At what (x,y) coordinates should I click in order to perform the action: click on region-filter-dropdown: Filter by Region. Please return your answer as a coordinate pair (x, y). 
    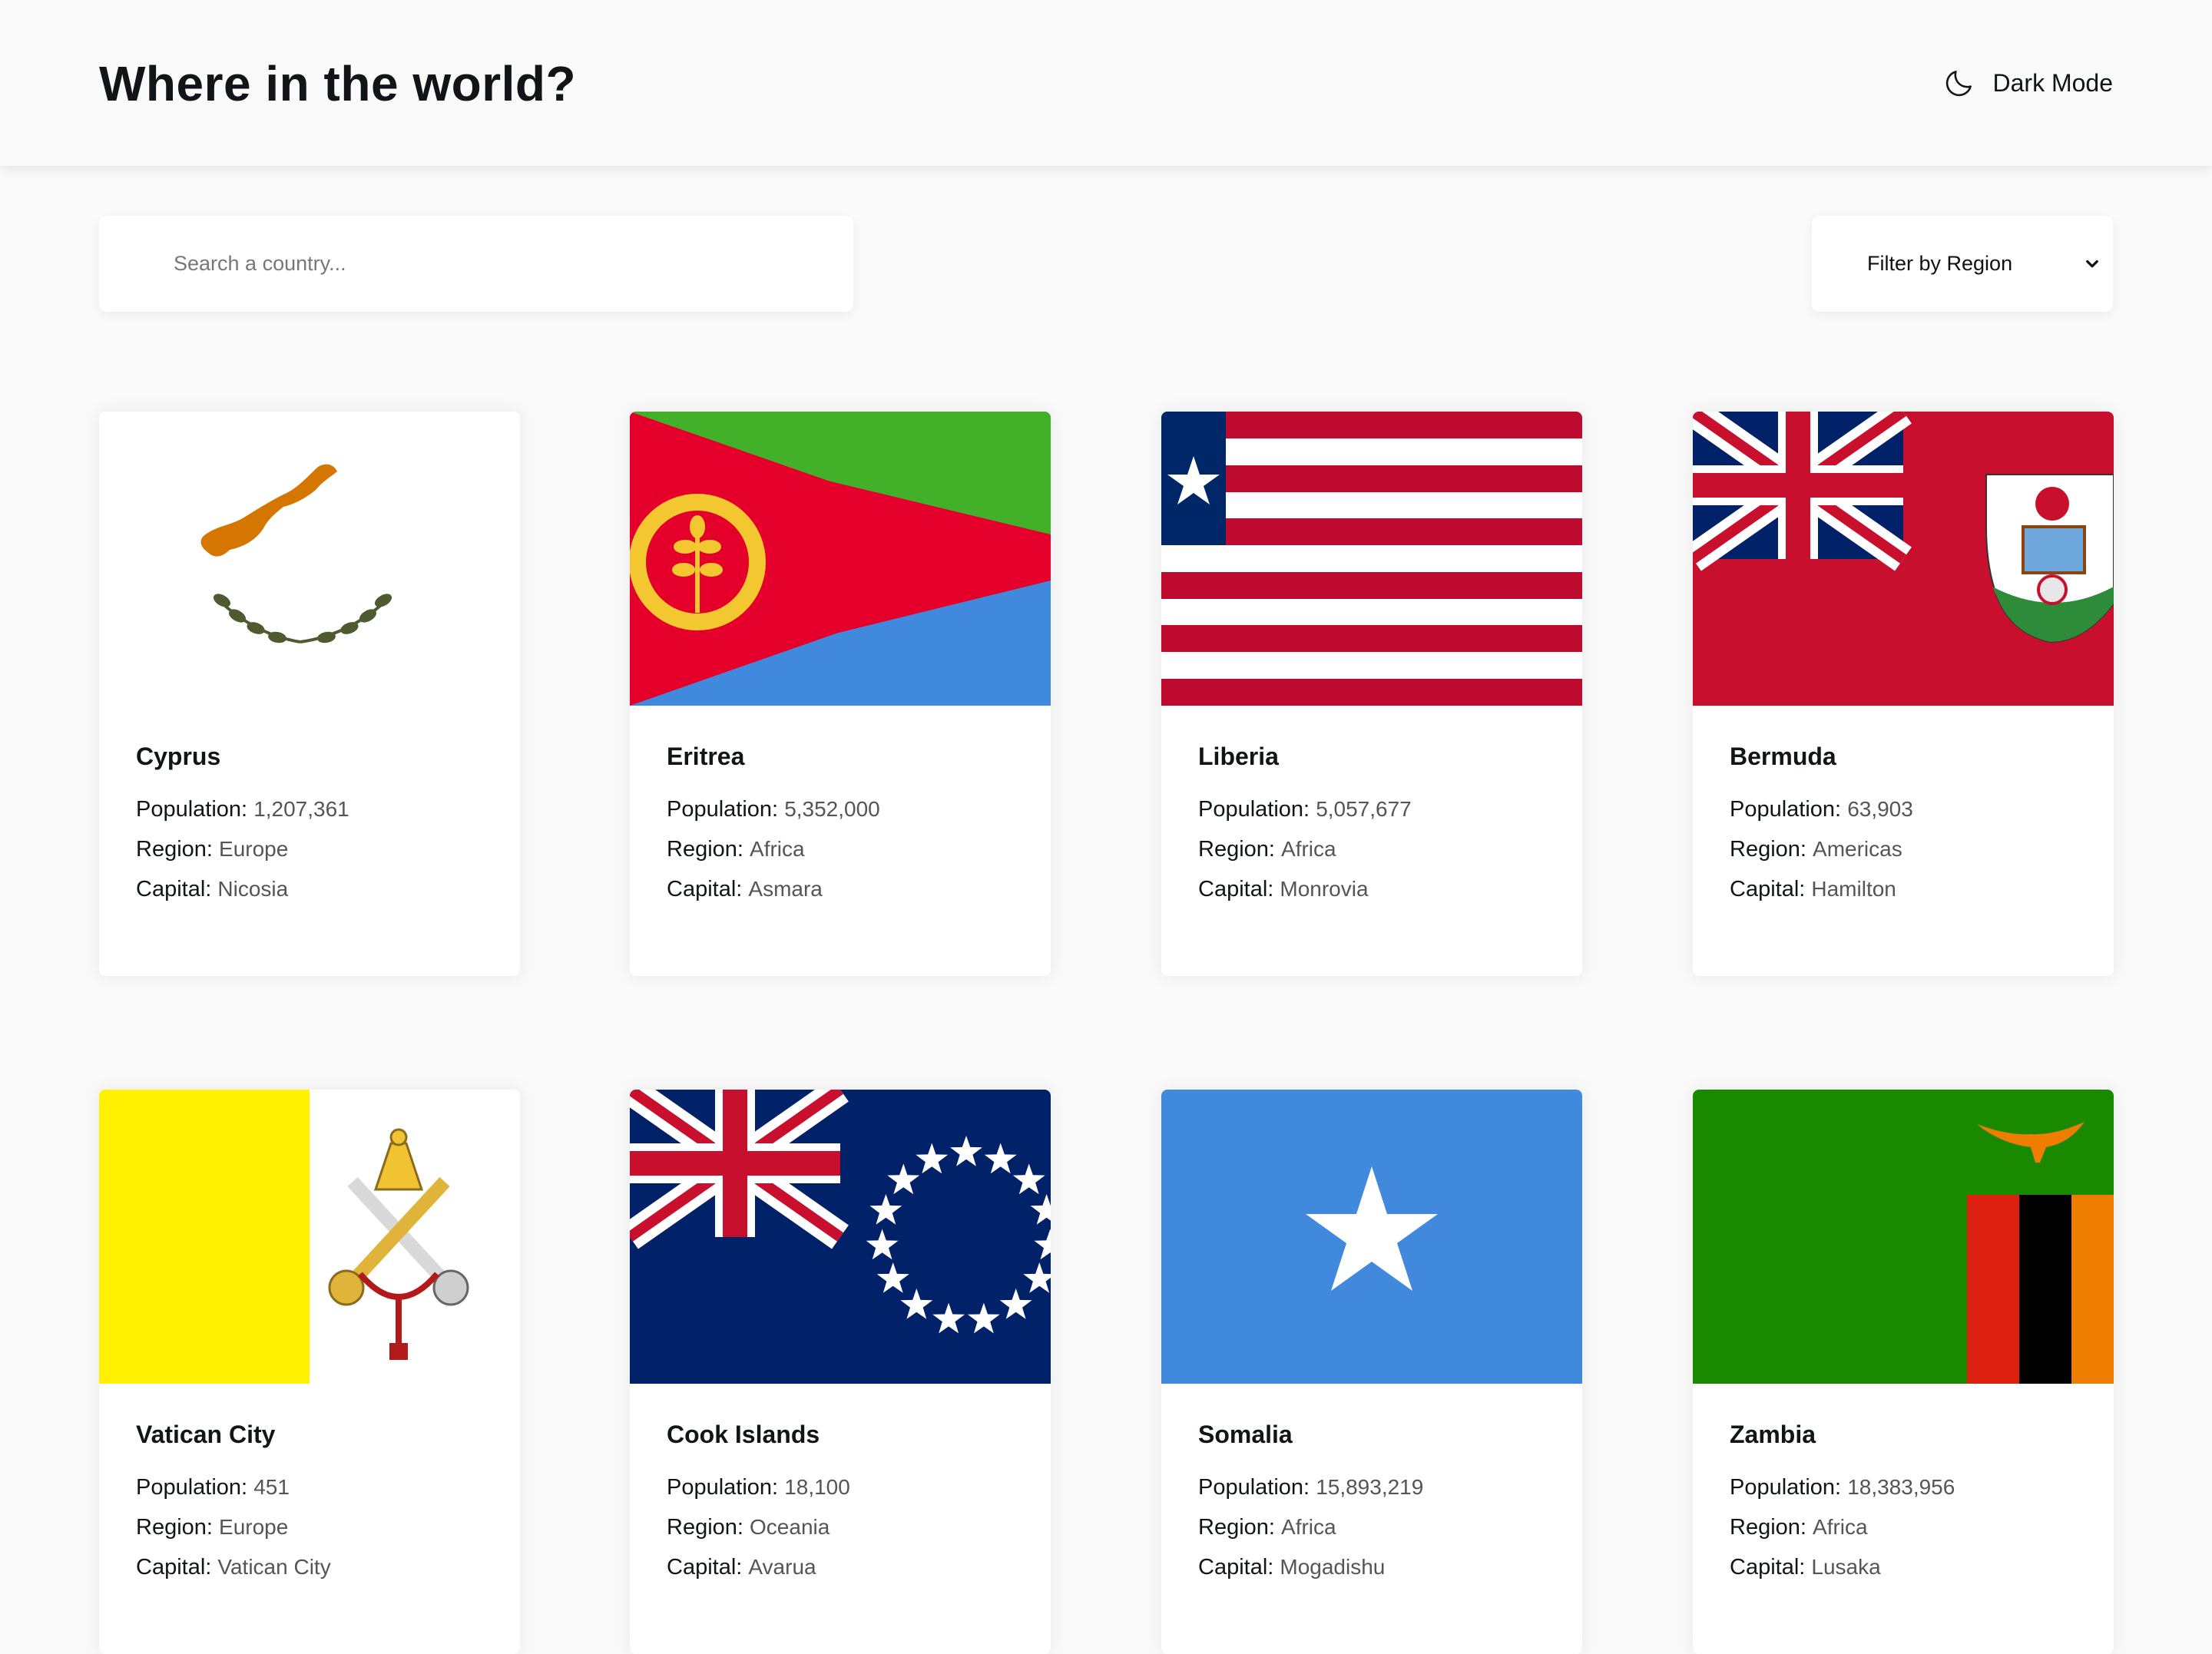
    Looking at the image, I should click on (1963, 264).